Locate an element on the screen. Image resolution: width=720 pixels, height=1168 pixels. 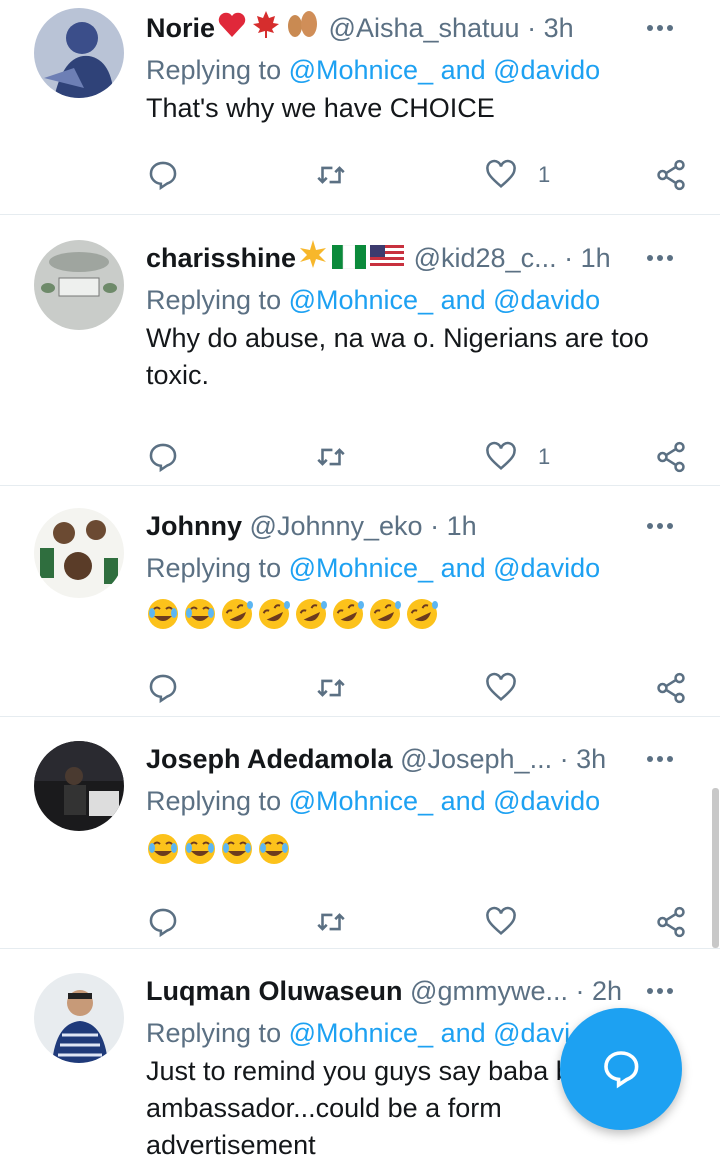
timestamp: · 2h is located at coordinates (599, 991).